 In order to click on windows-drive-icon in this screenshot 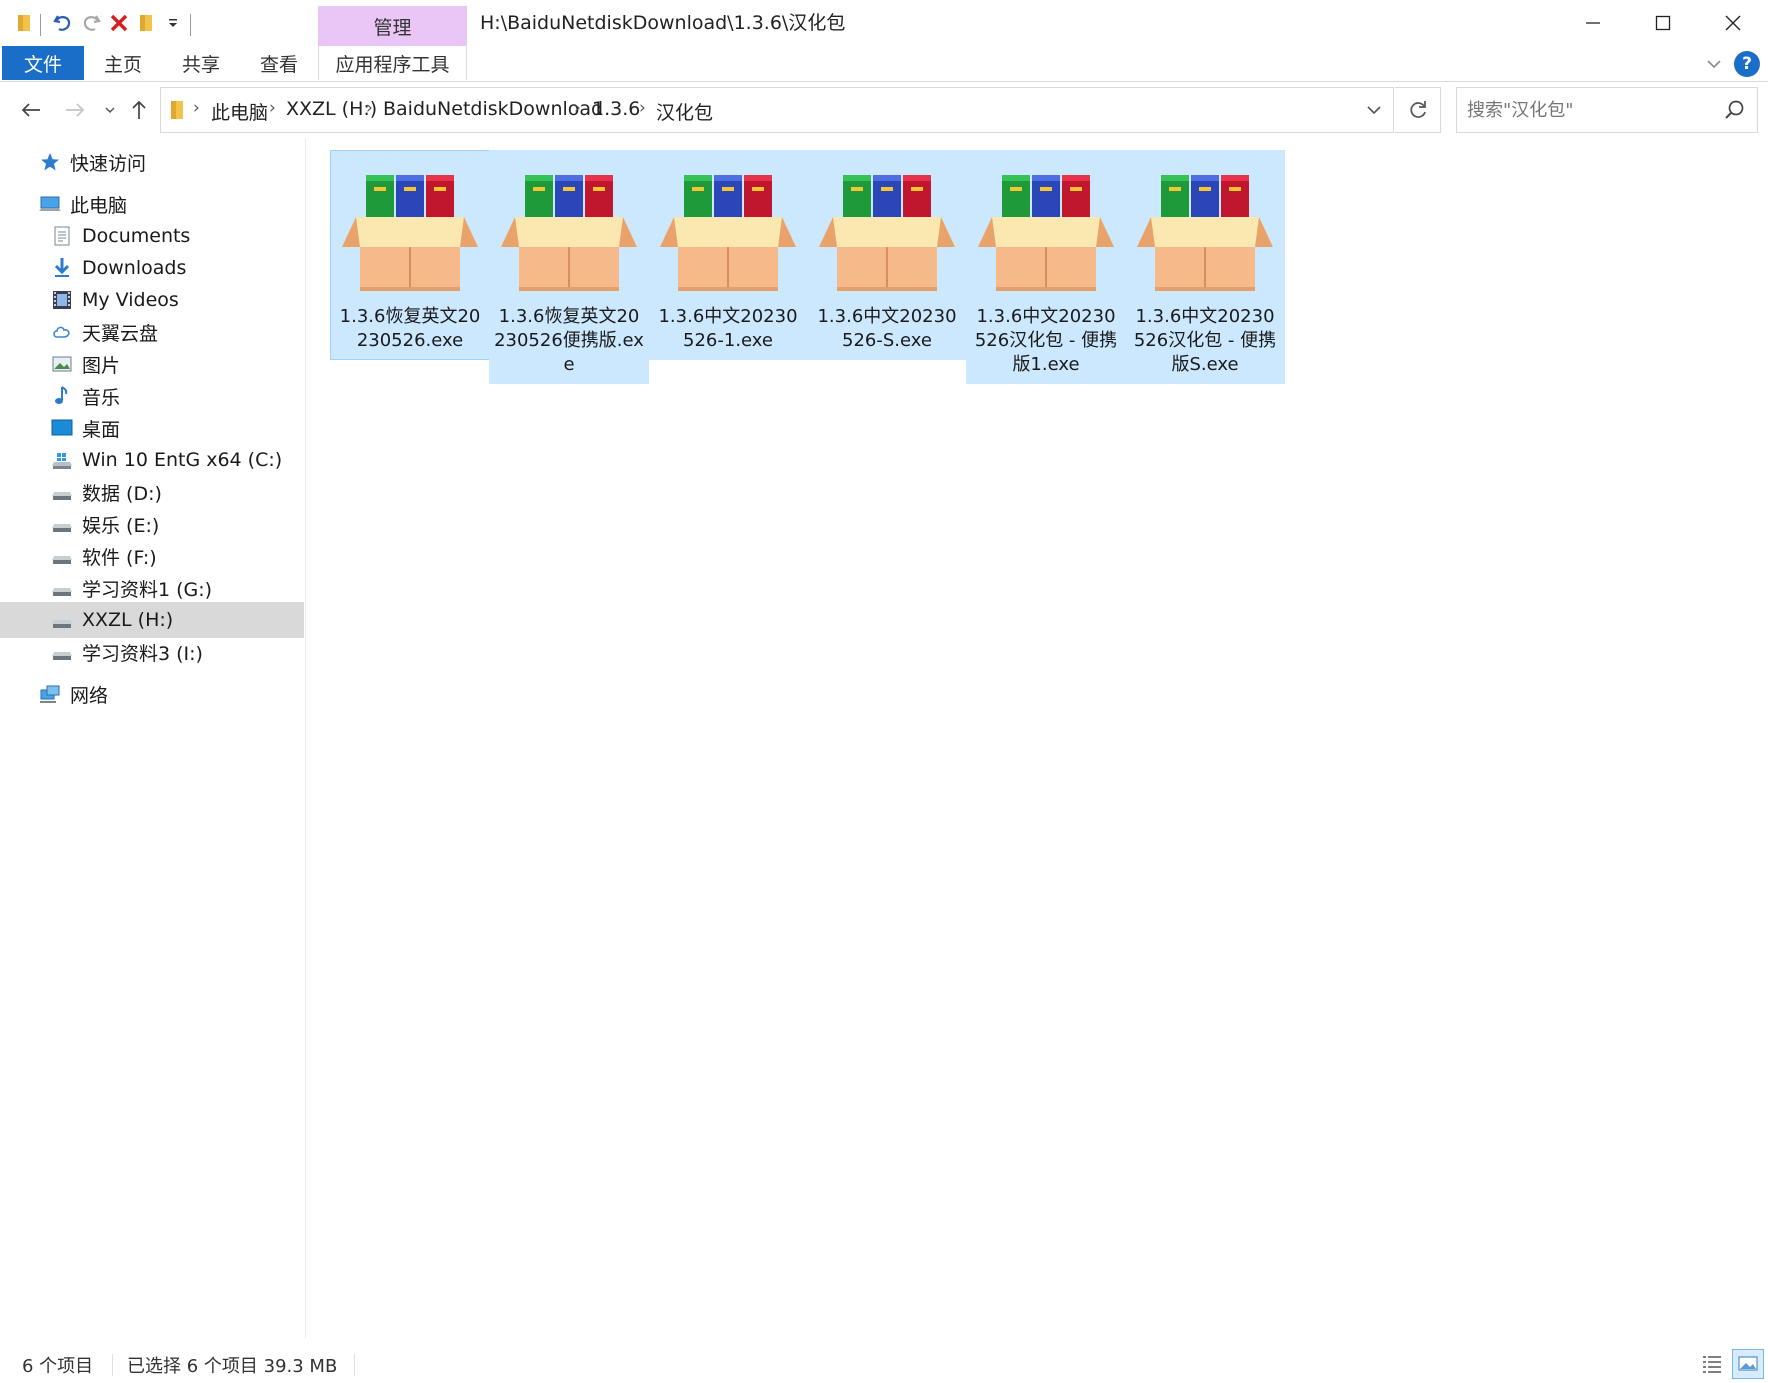, I will do `click(62, 461)`.